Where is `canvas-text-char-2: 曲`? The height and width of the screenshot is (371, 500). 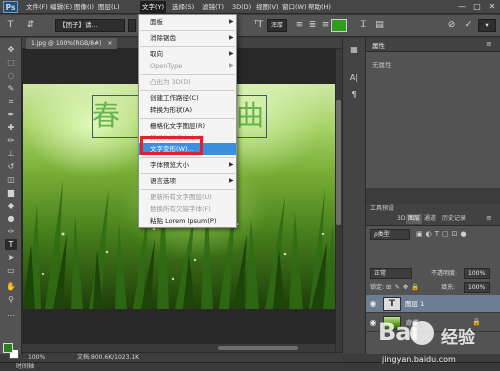 canvas-text-char-2: 曲 is located at coordinates (250, 116).